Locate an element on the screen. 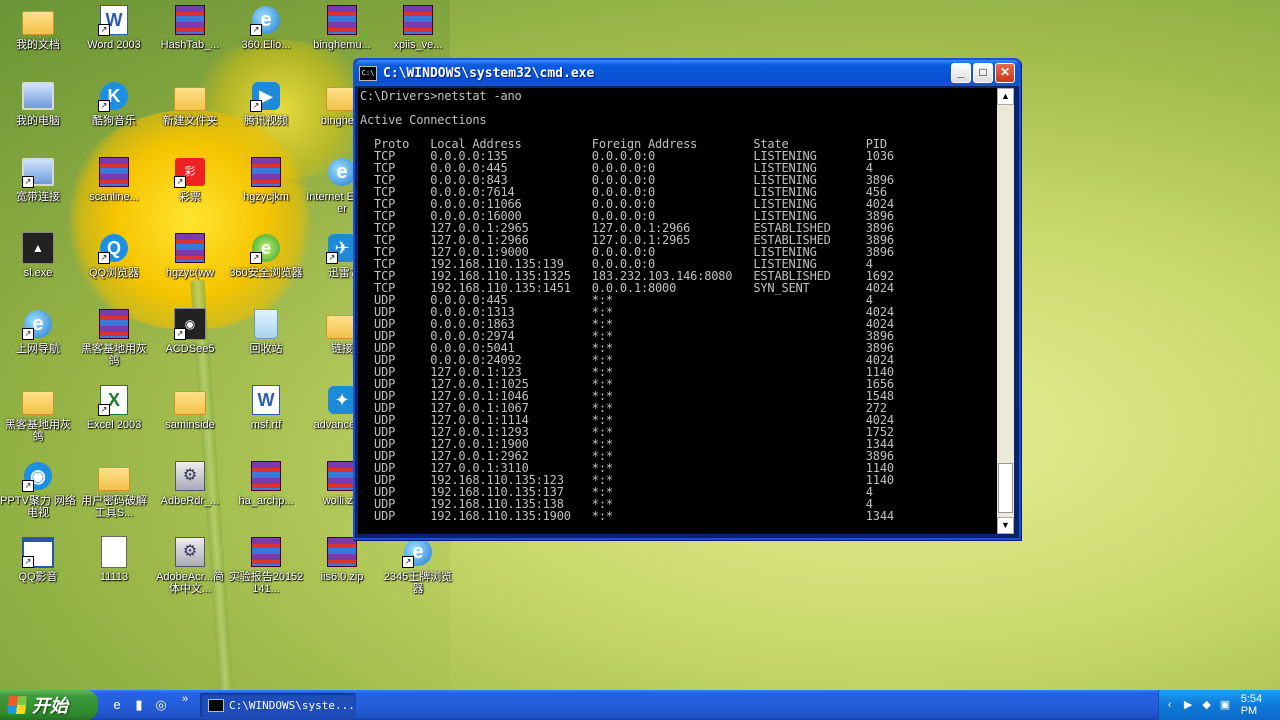 This screenshot has height=720, width=1280. desktop-icon: Wmsf.rtf is located at coordinates (266, 407).